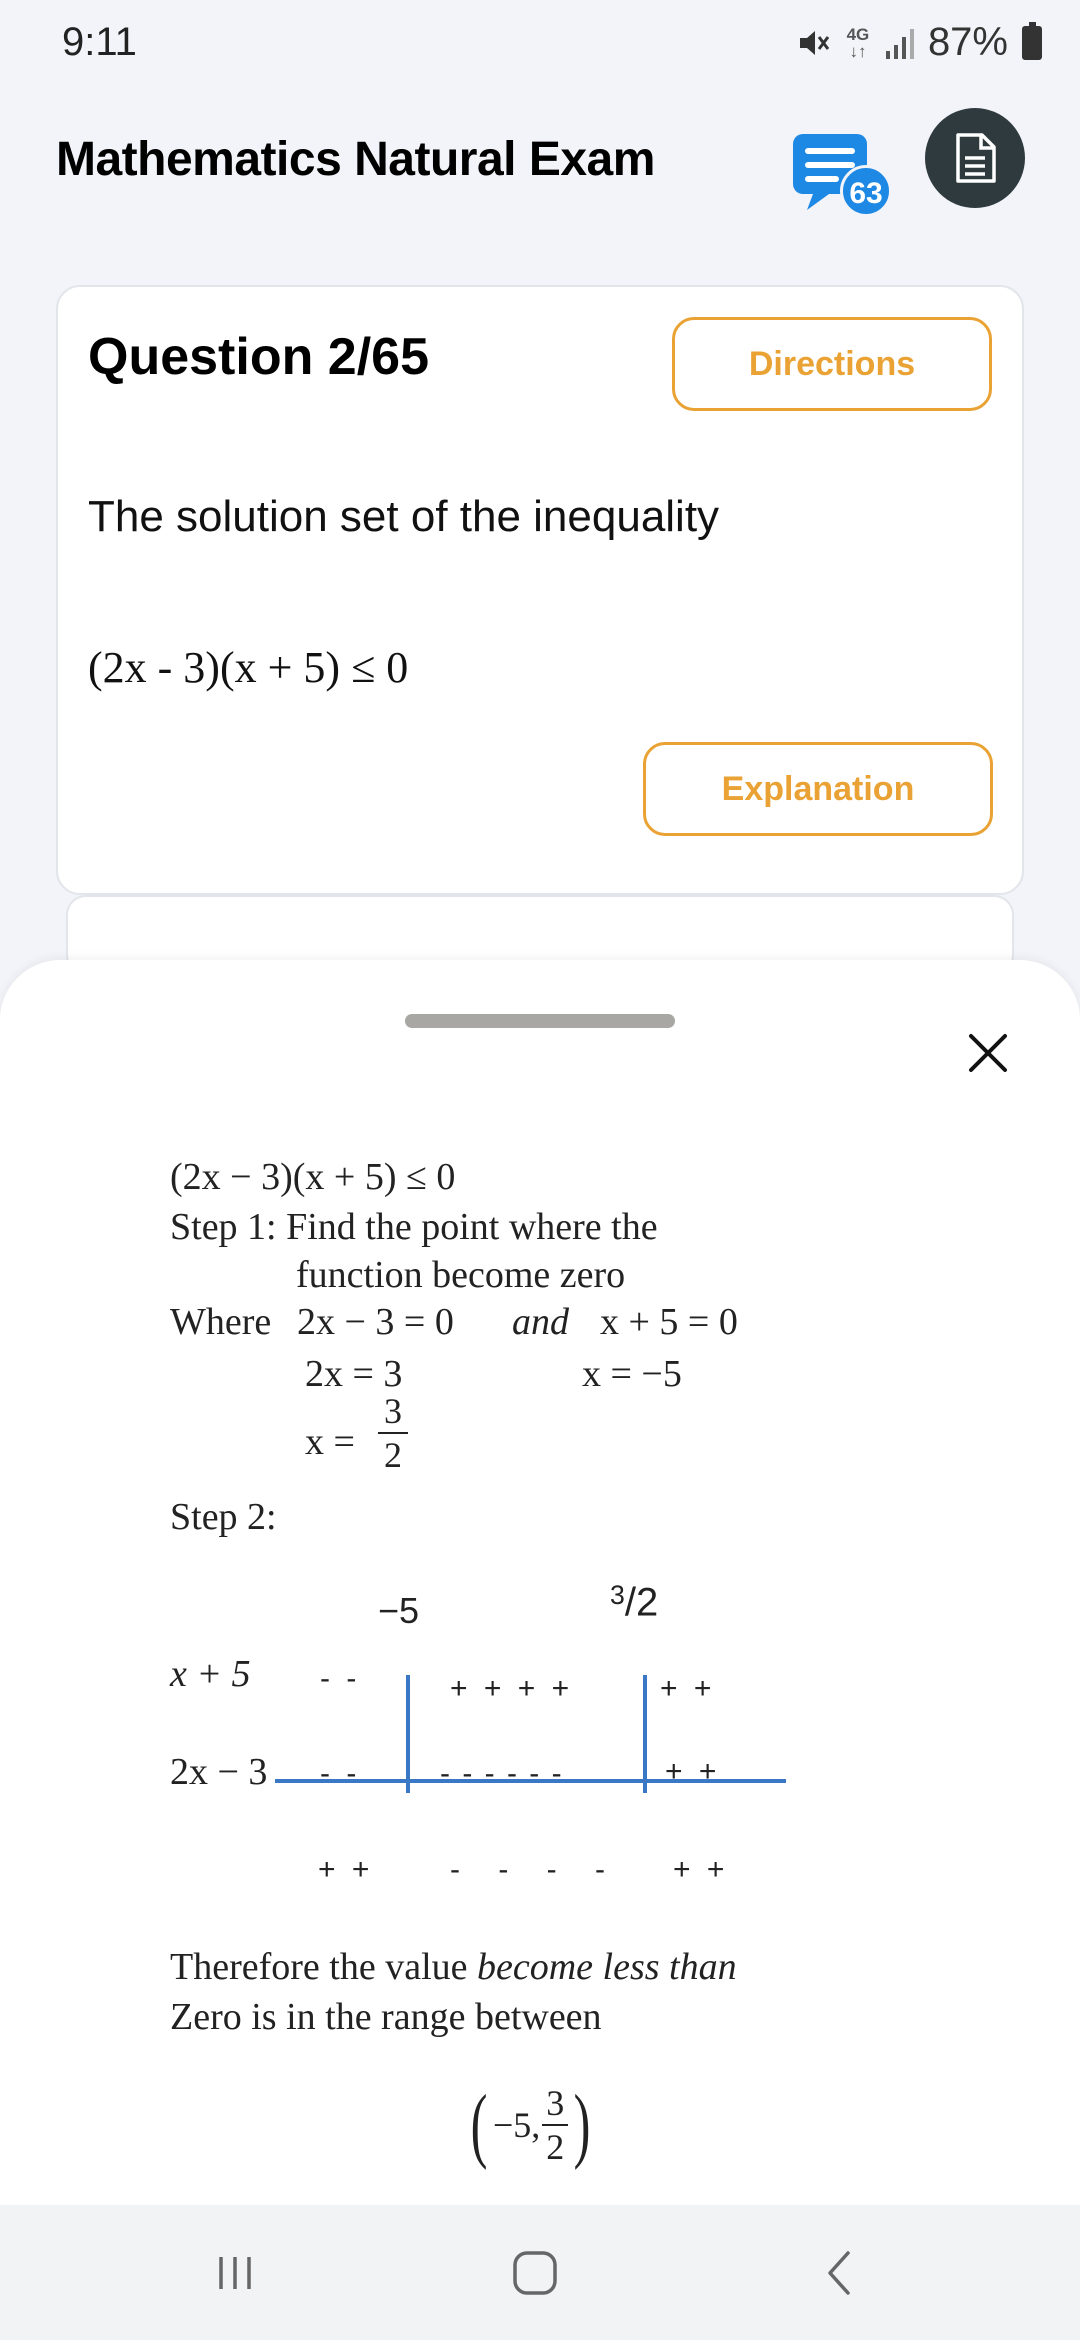 This screenshot has height=2340, width=1080. I want to click on recent-apps-icon, so click(235, 2272).